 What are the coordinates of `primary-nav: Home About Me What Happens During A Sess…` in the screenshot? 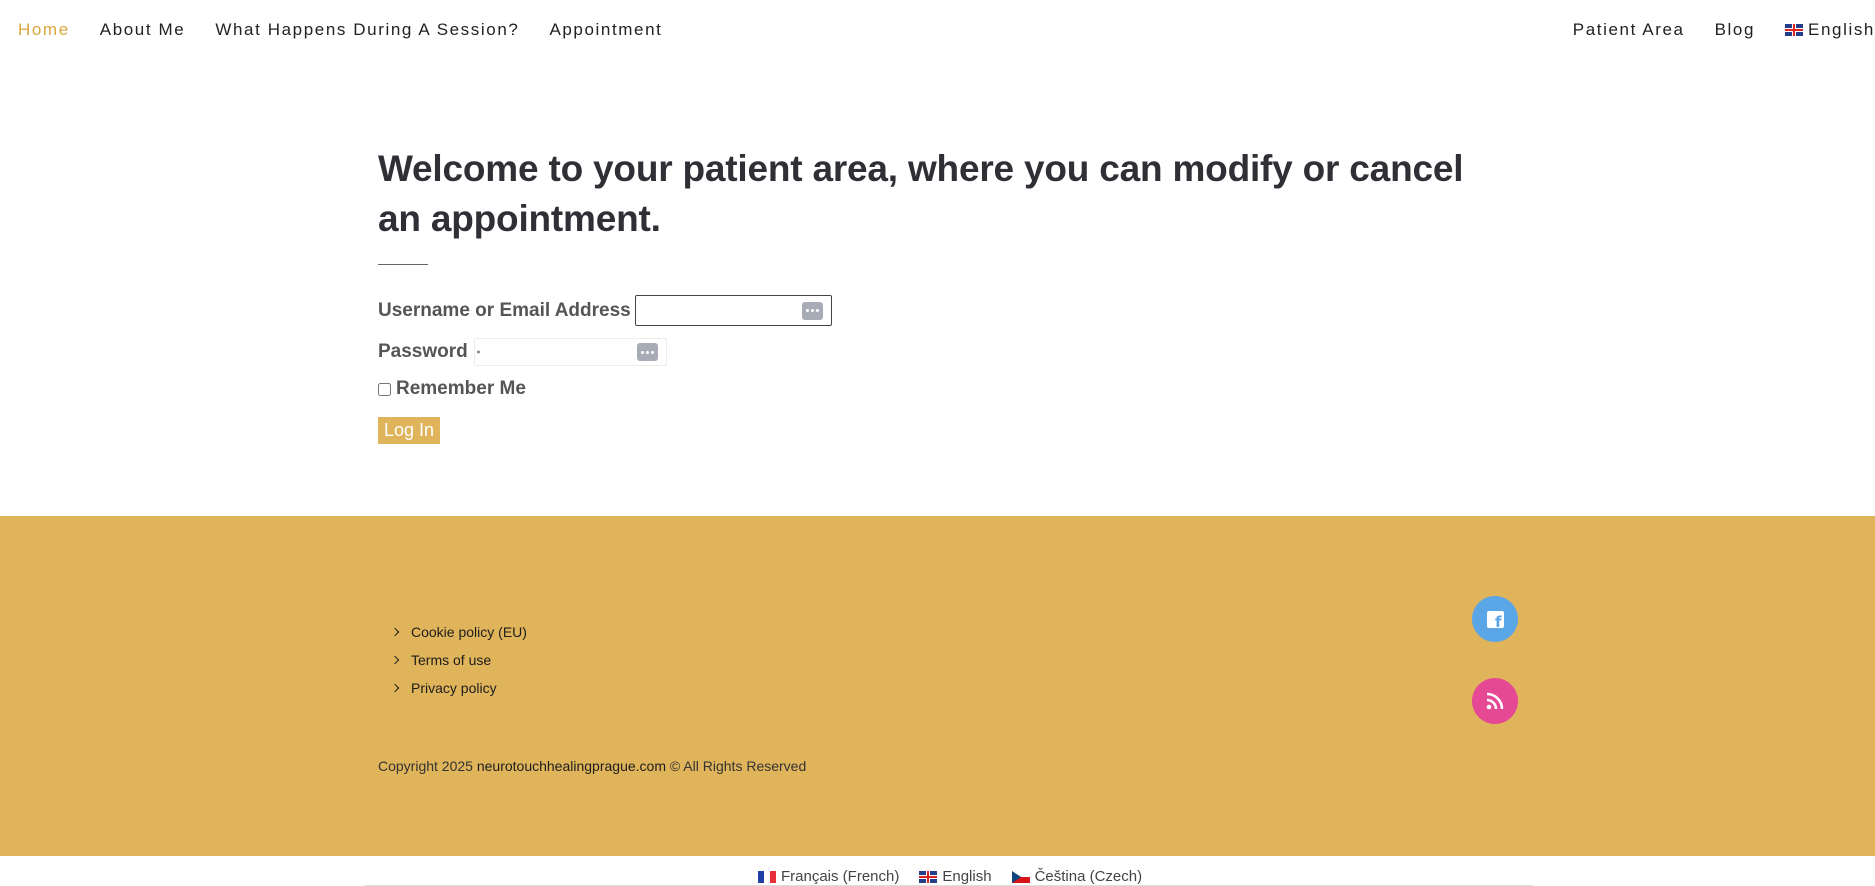 It's located at (340, 30).